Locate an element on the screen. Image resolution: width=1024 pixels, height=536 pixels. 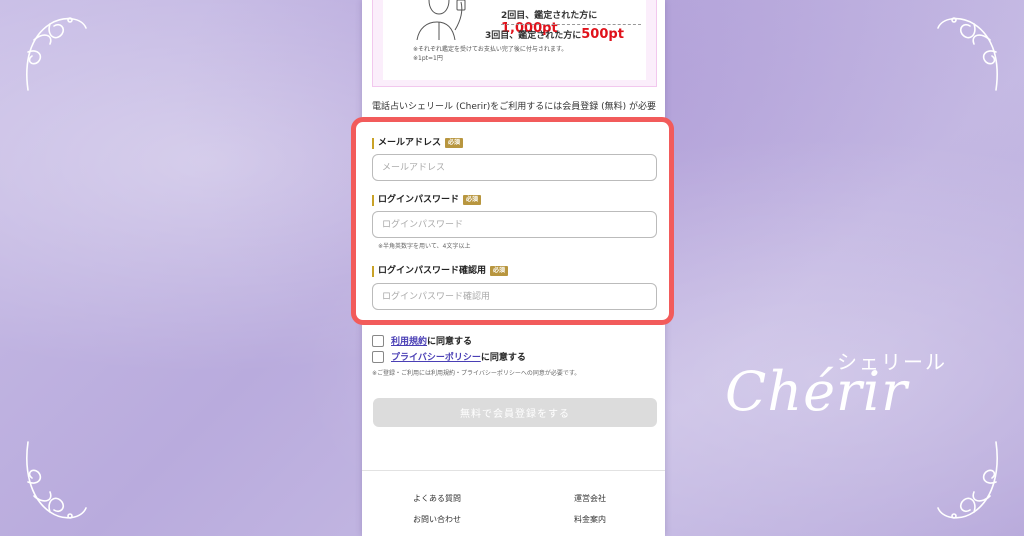
brand-script: Chérir is located at coordinates (816, 391).